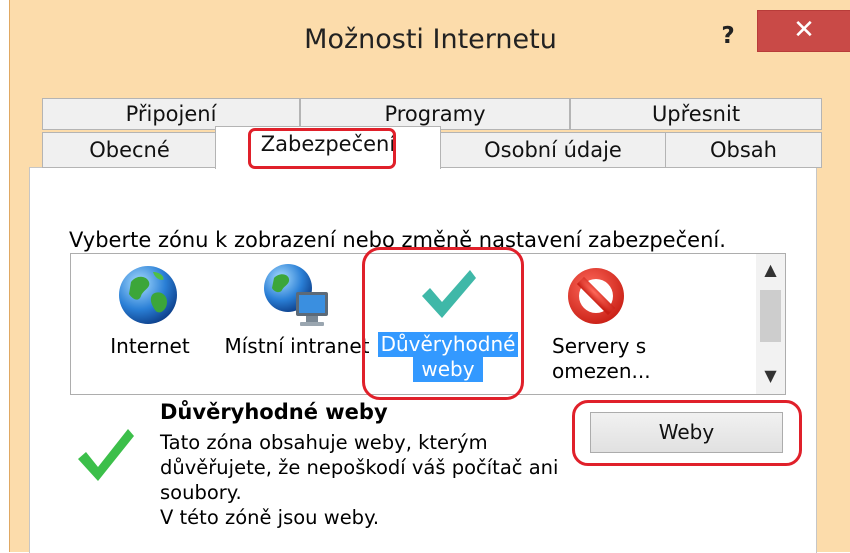  I want to click on tab-label: Obecné, so click(129, 150).